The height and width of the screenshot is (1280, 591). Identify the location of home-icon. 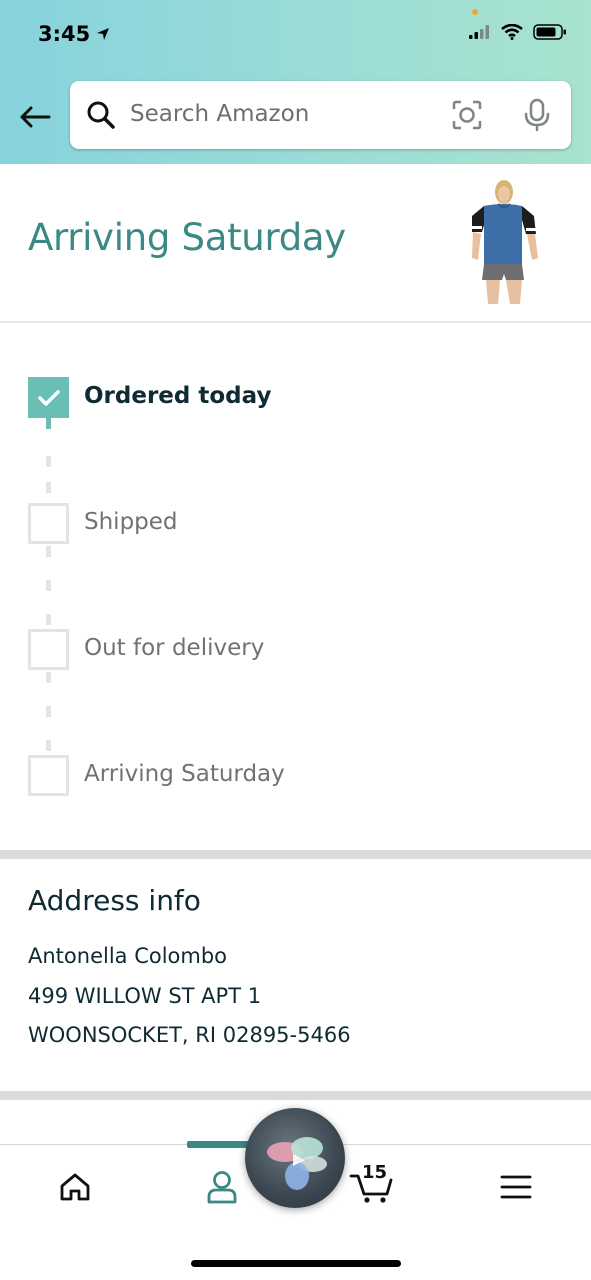
(75, 1187).